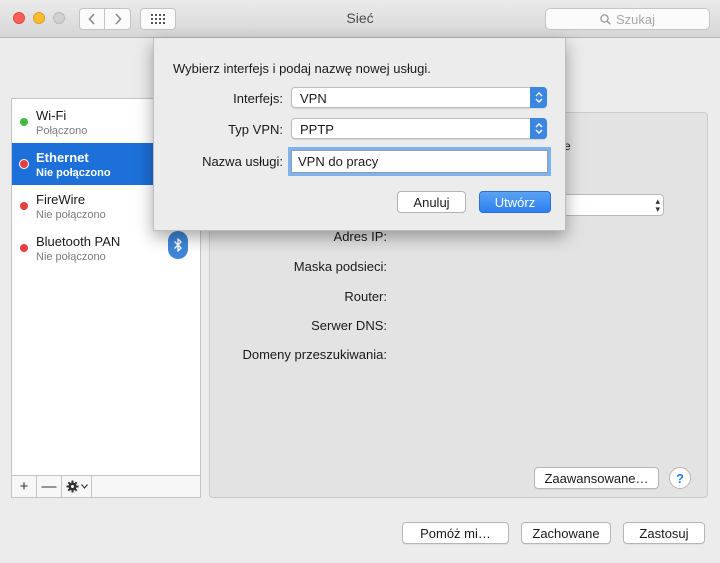 This screenshot has height=563, width=720. What do you see at coordinates (431, 202) in the screenshot?
I see `cancel-button: Anuluj` at bounding box center [431, 202].